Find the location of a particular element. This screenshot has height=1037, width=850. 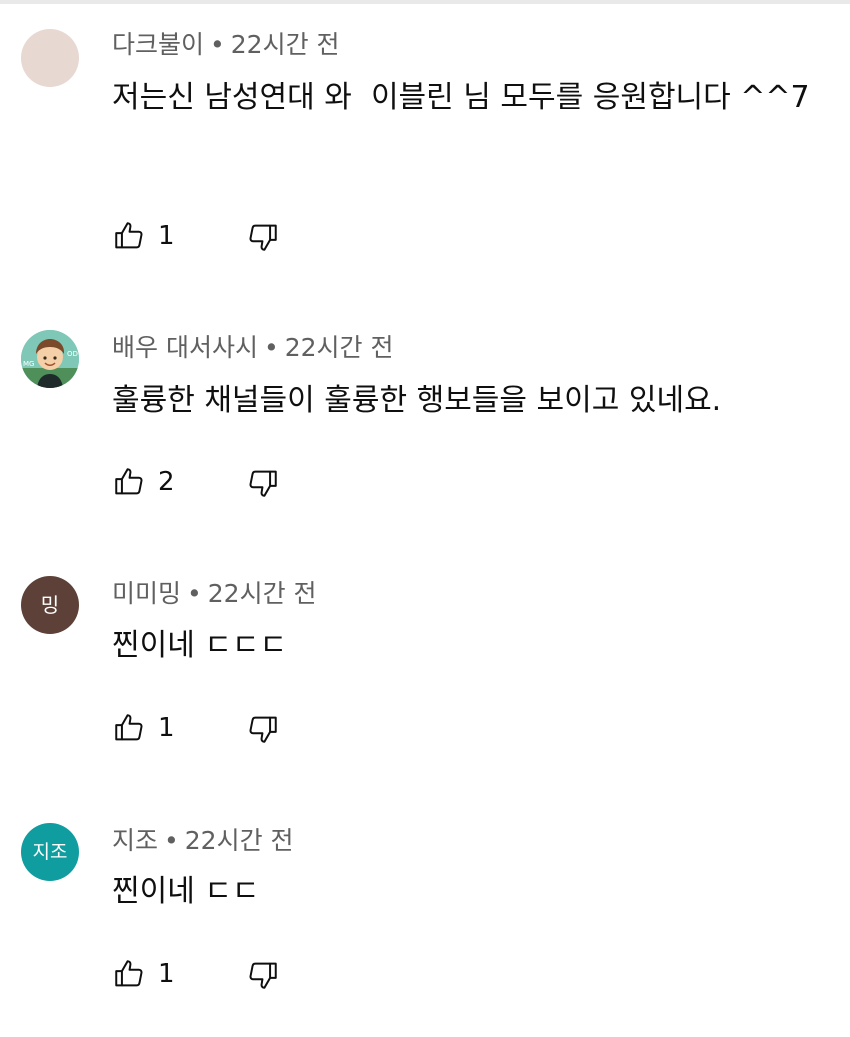

comment-meta: 배우 대서사시 • 22시간 전 is located at coordinates (252, 348).